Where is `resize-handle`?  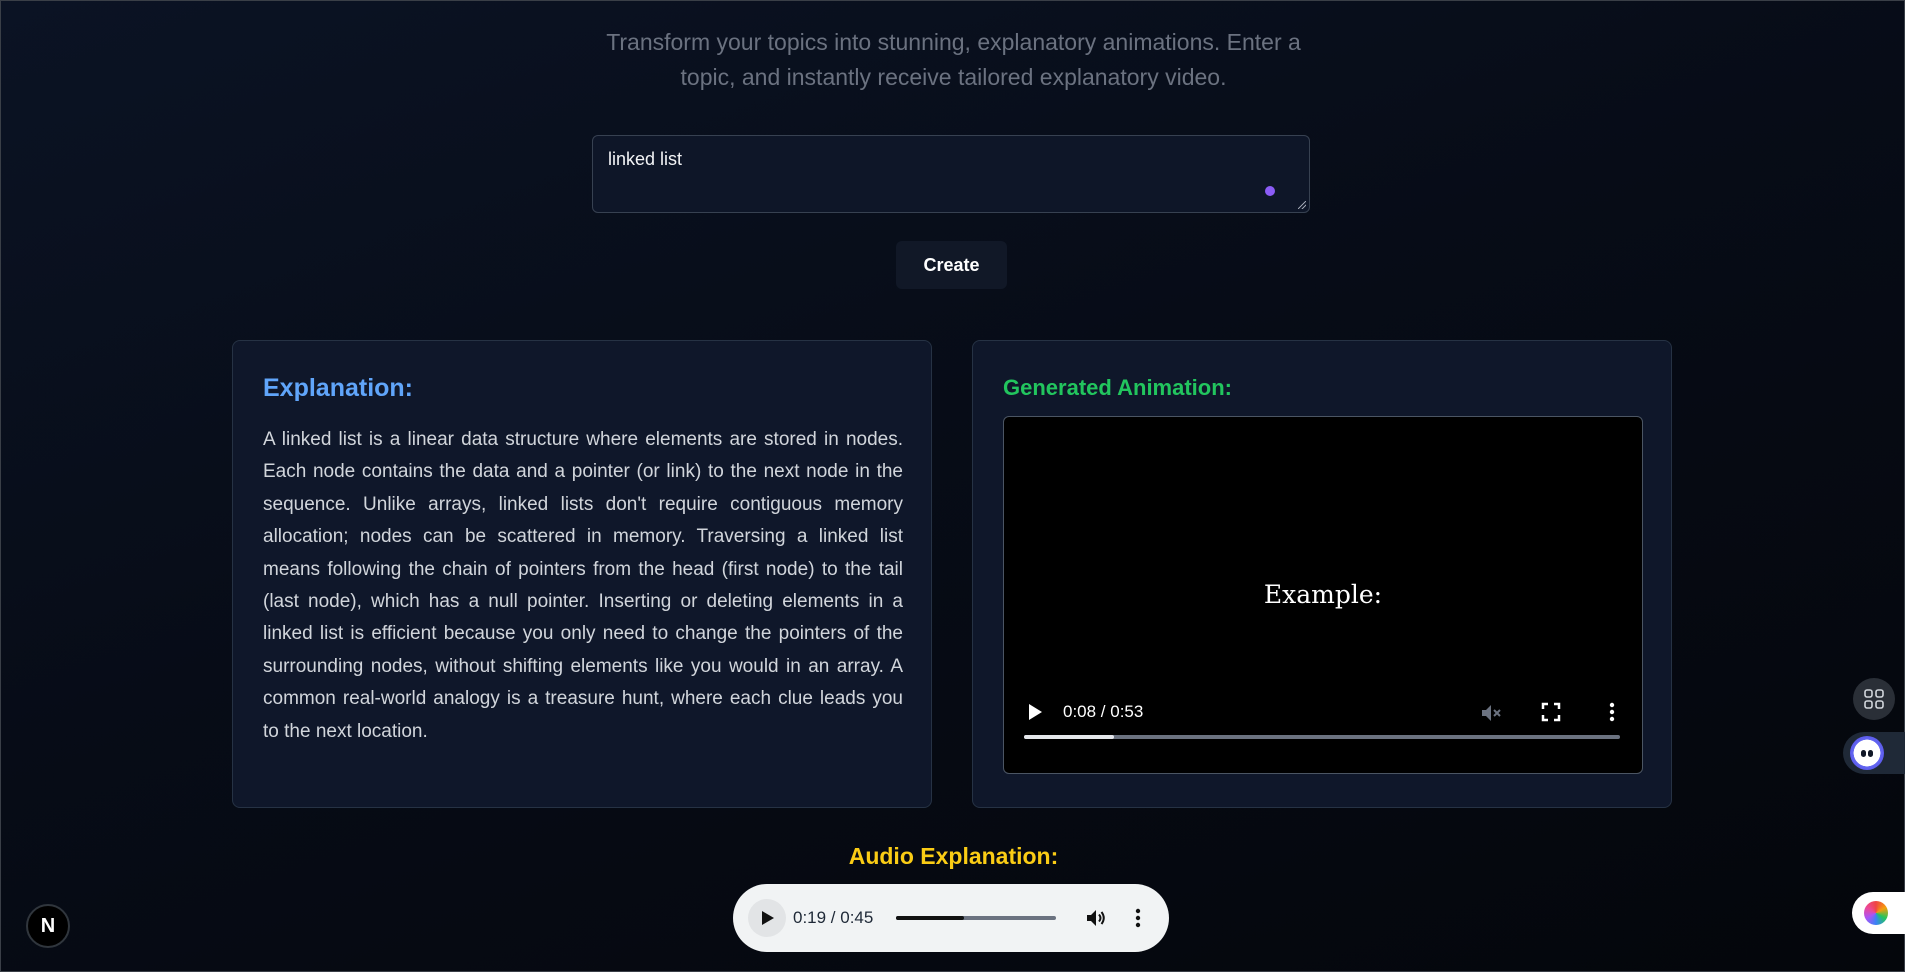 resize-handle is located at coordinates (1302, 205).